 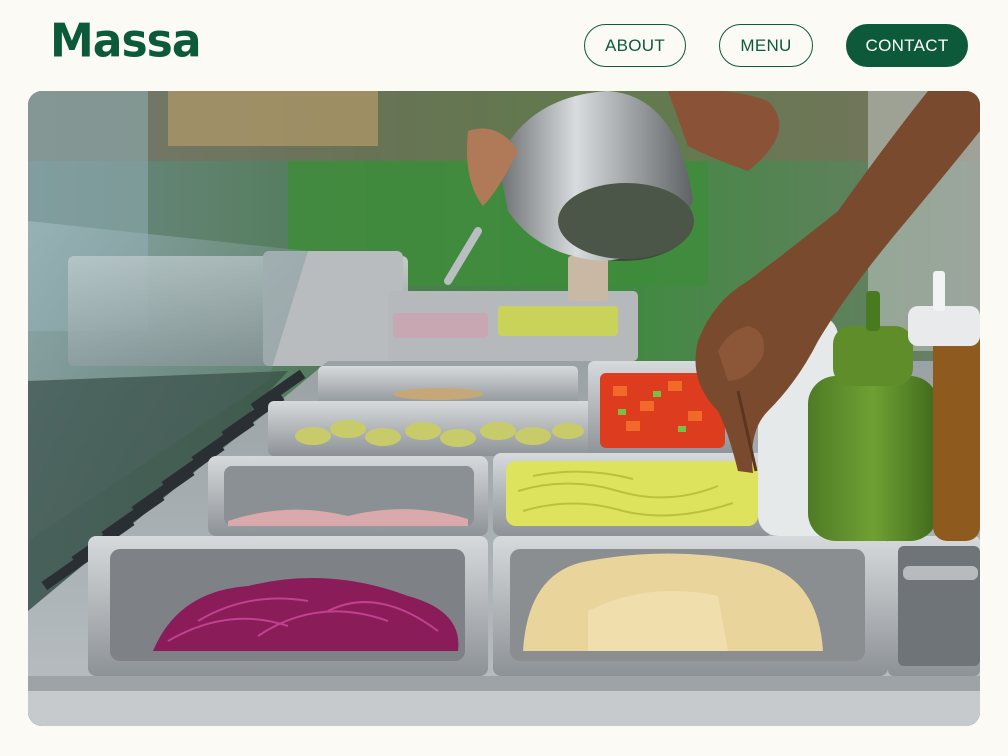 I want to click on nav-contact-button: CONTACT, so click(x=907, y=45).